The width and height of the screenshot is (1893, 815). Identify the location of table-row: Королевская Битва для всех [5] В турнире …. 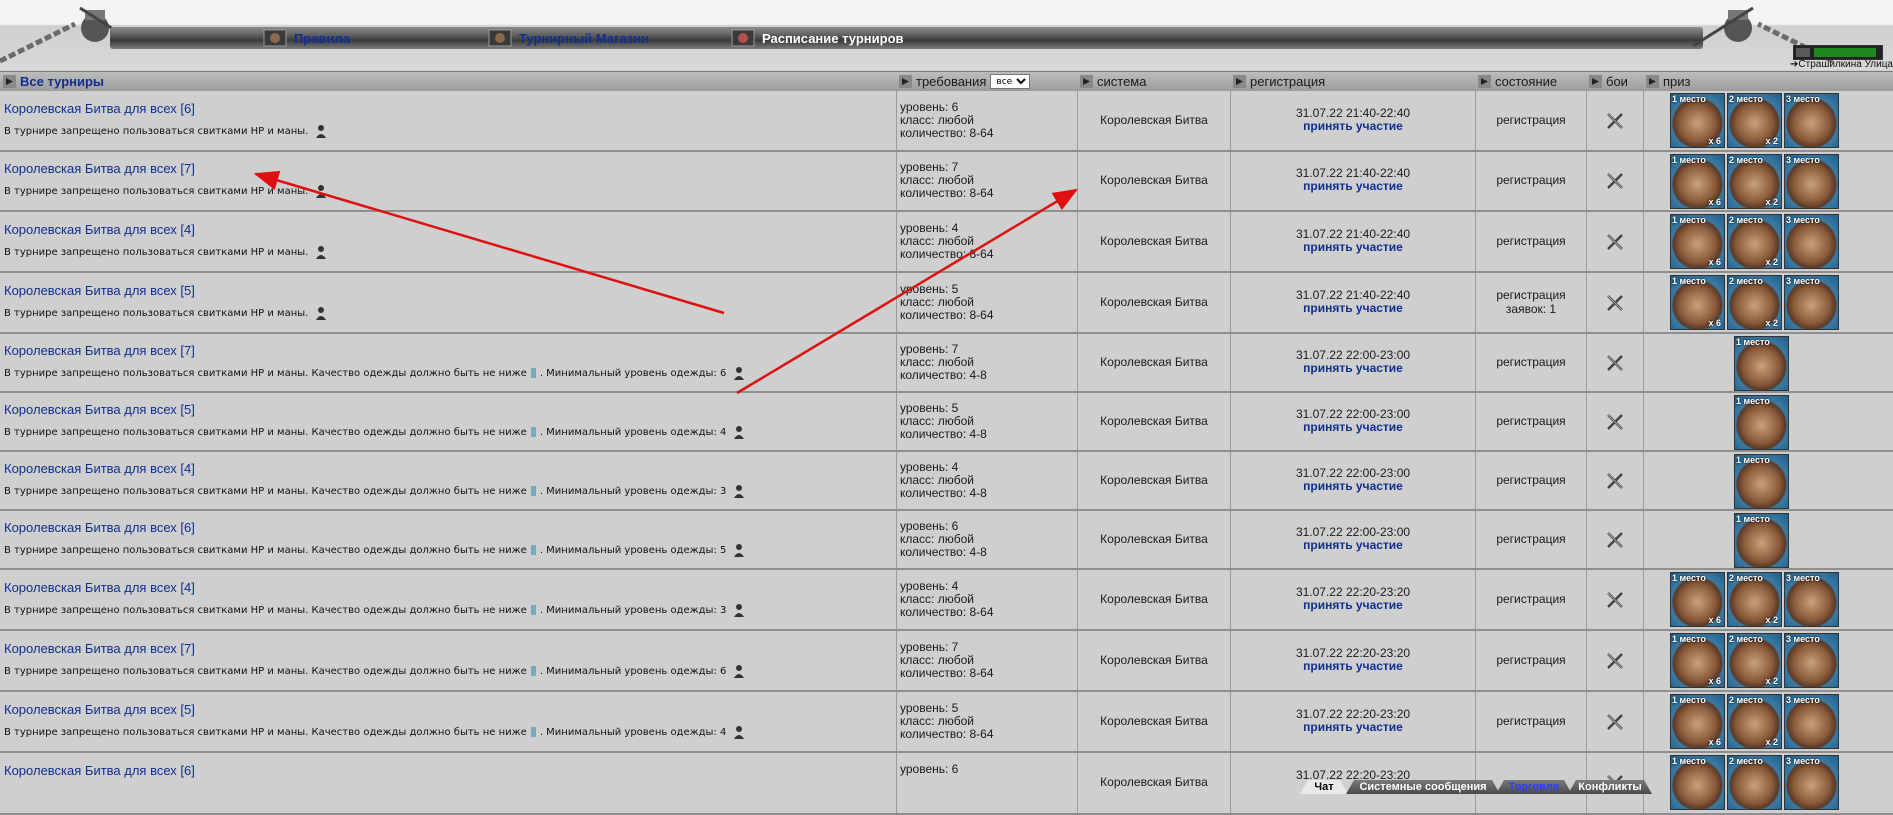
(946, 422).